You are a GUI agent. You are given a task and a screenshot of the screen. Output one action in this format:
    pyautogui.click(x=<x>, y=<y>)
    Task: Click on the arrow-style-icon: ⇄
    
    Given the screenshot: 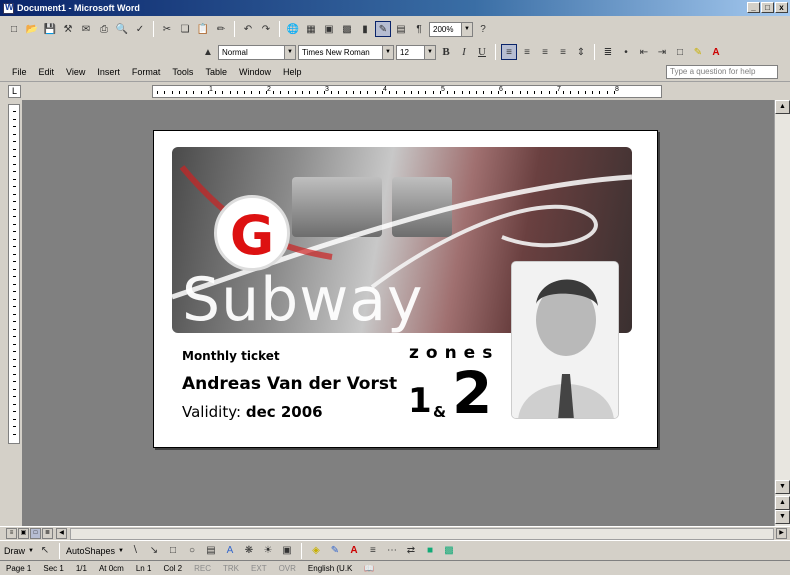 What is the action you would take?
    pyautogui.click(x=411, y=551)
    